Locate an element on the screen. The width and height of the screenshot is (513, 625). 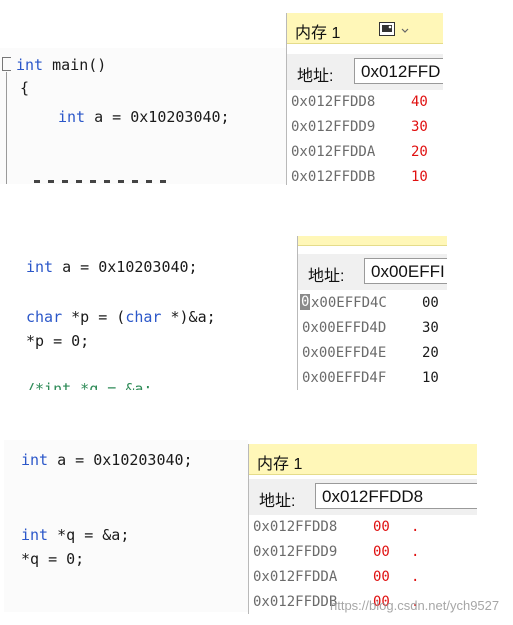
code-line: *p = 0; is located at coordinates (58, 341).